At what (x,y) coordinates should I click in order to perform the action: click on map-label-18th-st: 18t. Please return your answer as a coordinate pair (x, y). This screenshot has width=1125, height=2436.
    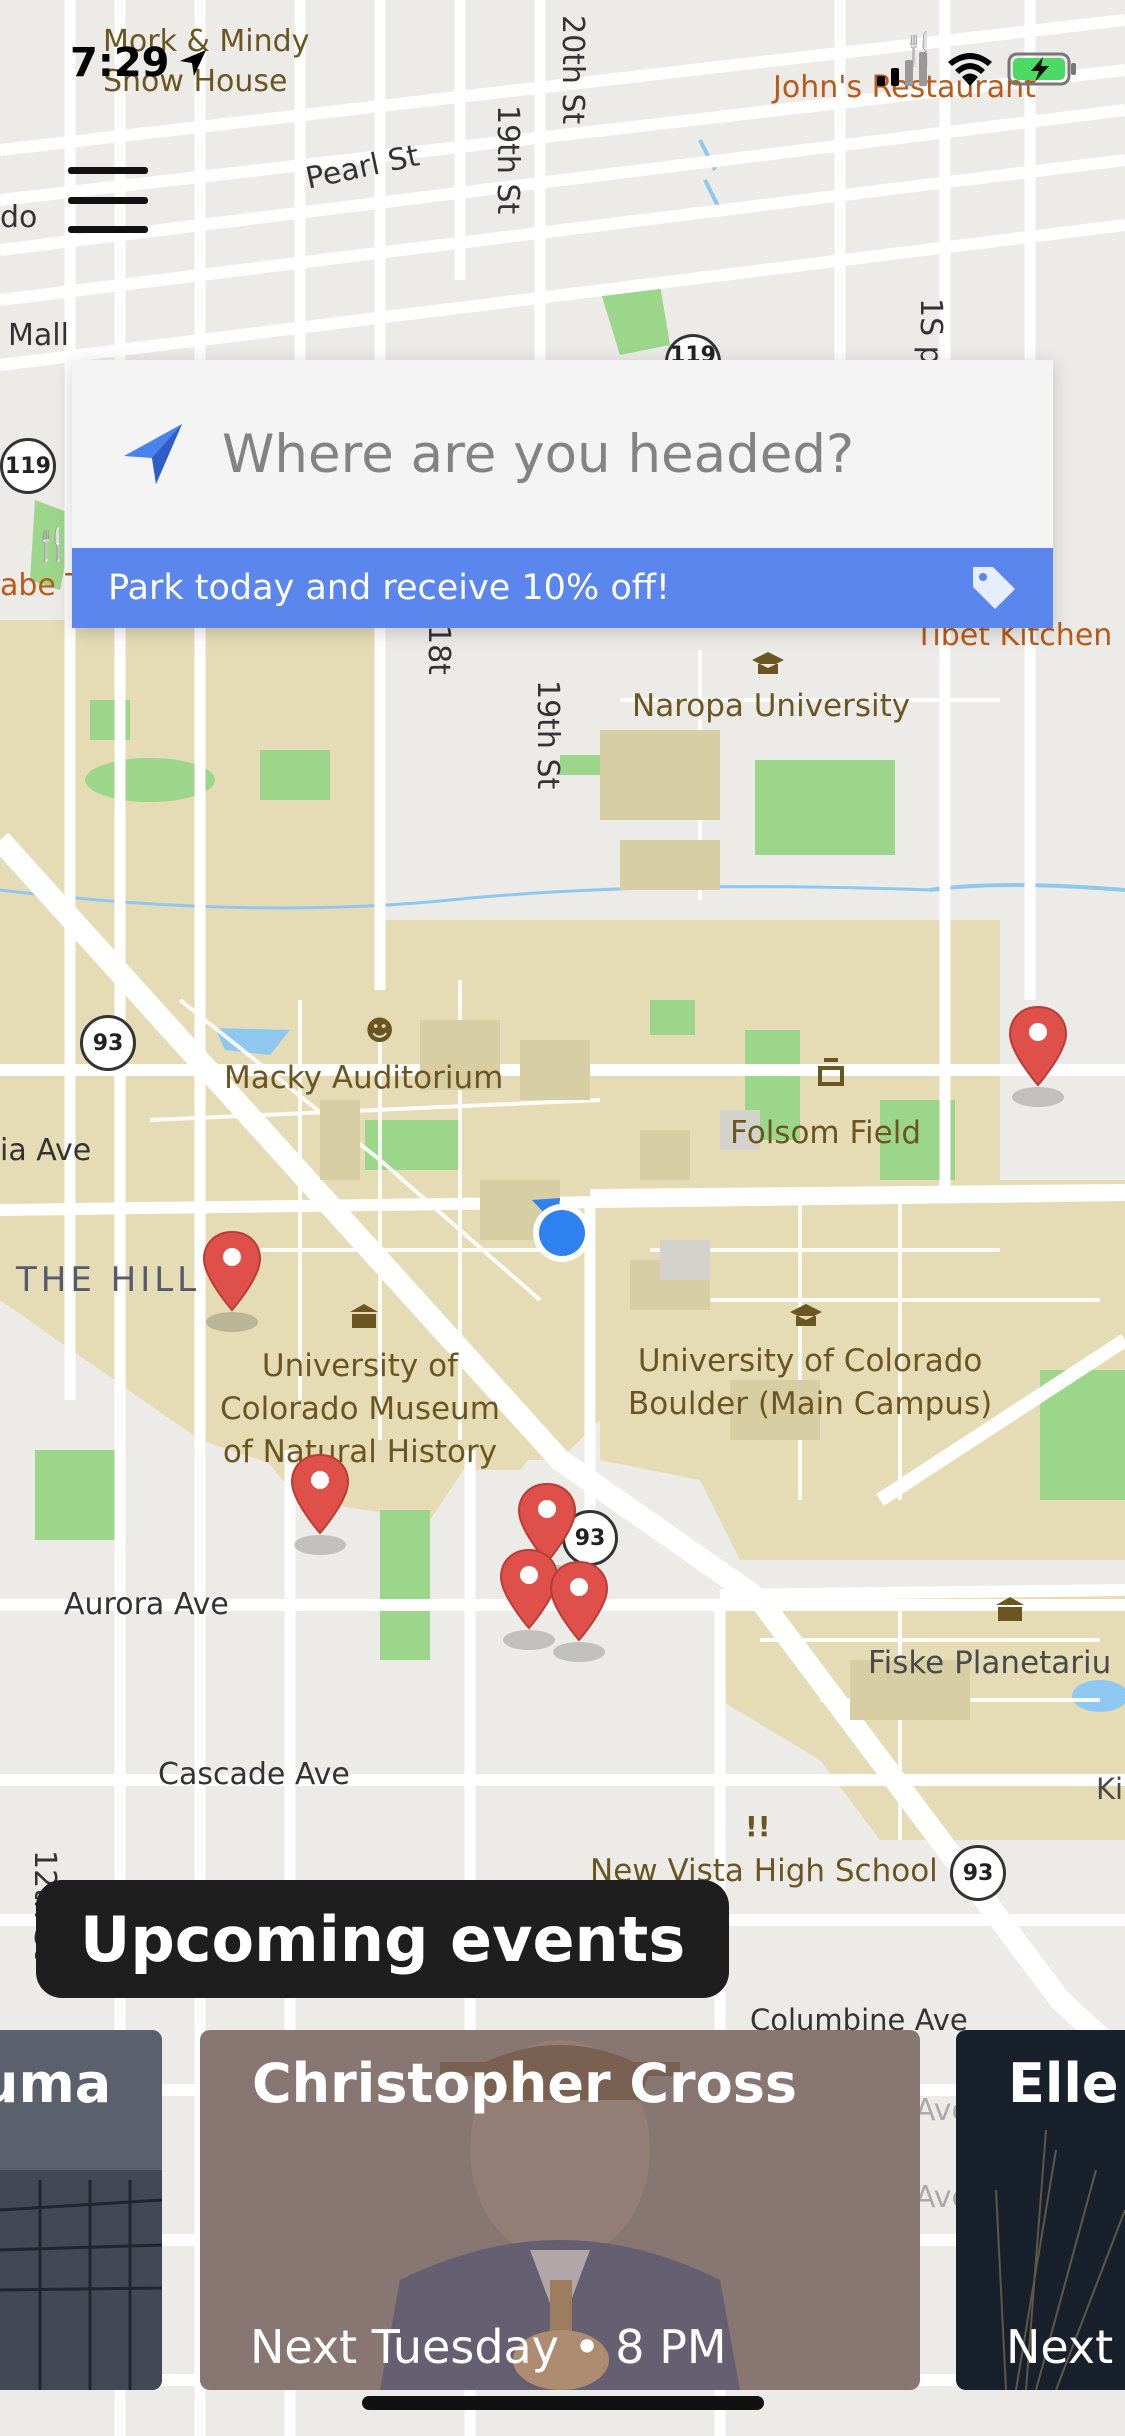
    Looking at the image, I should click on (438, 650).